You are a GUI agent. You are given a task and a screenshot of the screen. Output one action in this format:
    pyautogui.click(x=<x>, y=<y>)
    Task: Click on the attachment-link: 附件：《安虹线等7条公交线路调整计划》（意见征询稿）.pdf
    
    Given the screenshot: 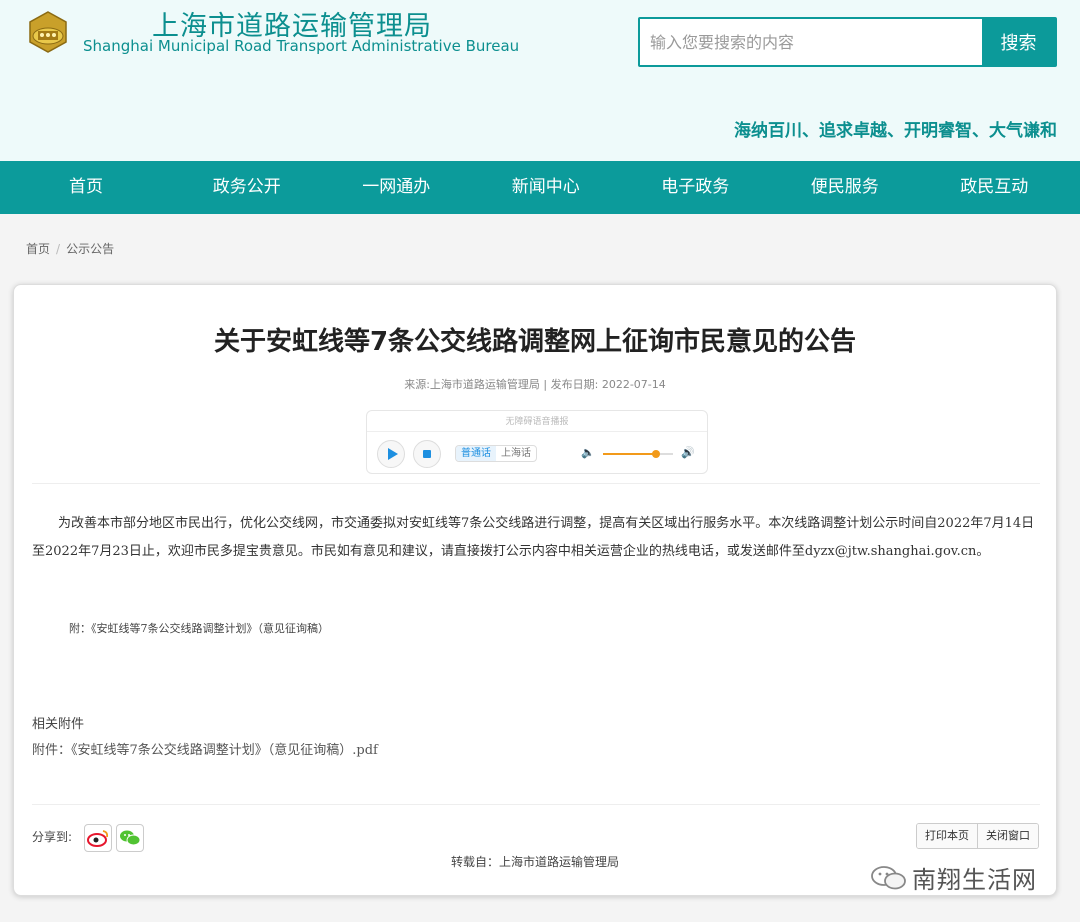 What is the action you would take?
    pyautogui.click(x=205, y=748)
    